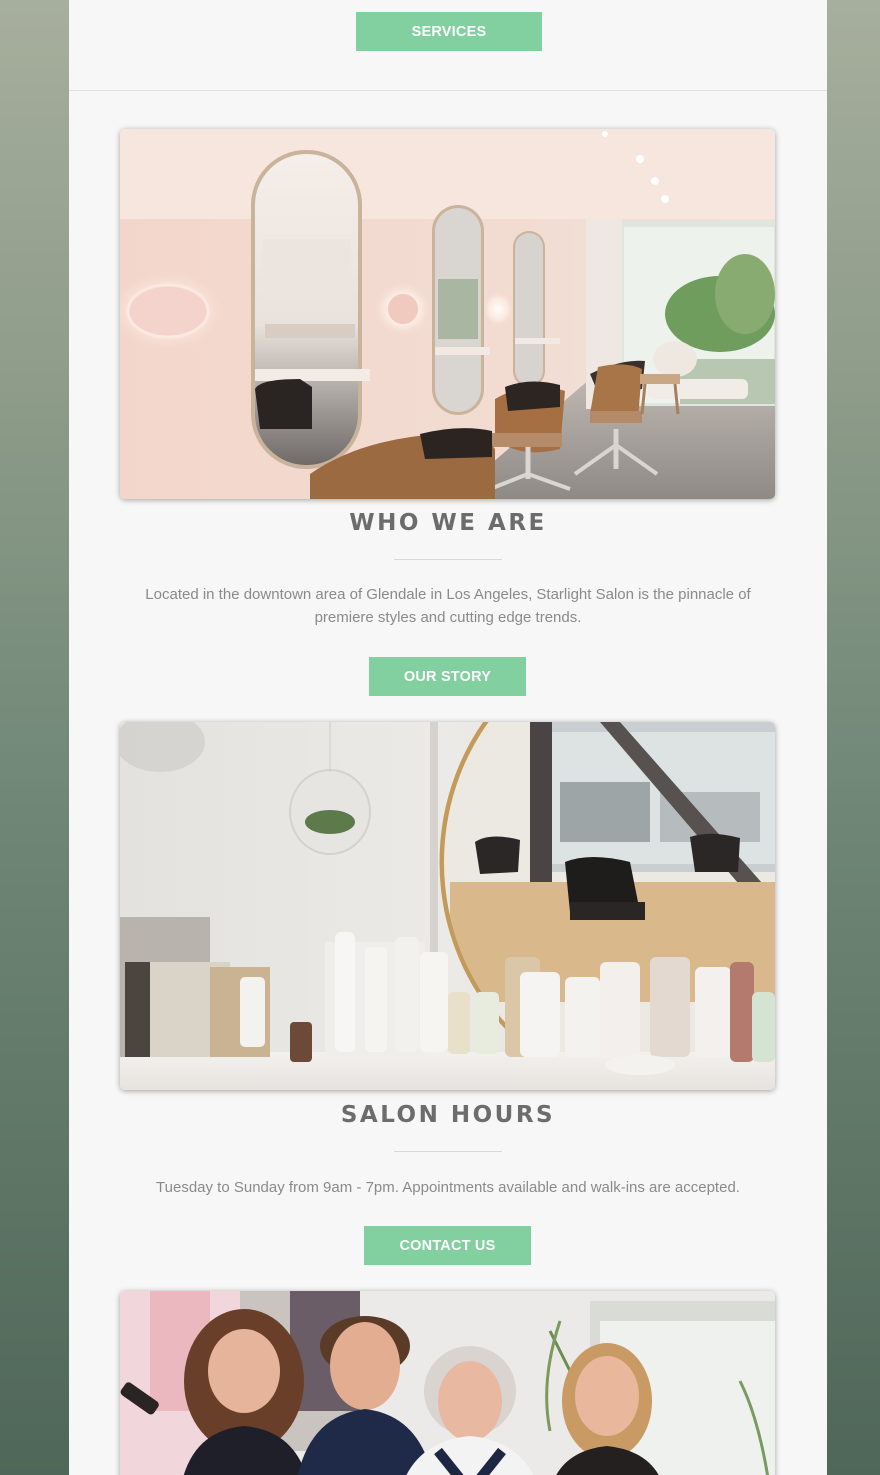 This screenshot has height=1475, width=880. What do you see at coordinates (448, 1115) in the screenshot?
I see `salon-hours-heading: SALON HOURS` at bounding box center [448, 1115].